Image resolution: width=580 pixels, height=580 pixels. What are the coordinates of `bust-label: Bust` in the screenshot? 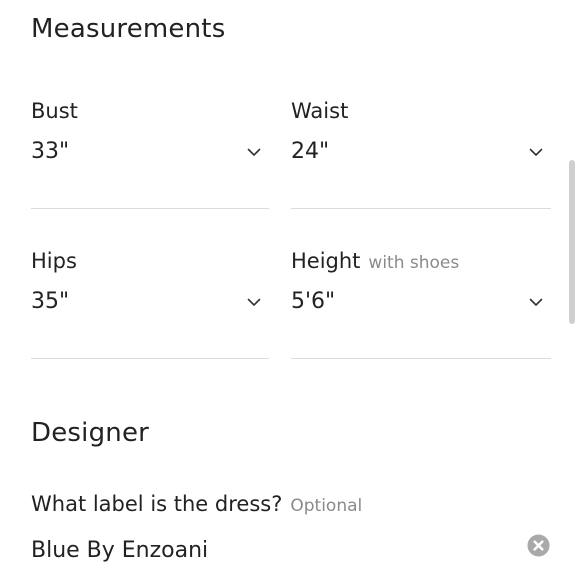 It's located at (54, 111).